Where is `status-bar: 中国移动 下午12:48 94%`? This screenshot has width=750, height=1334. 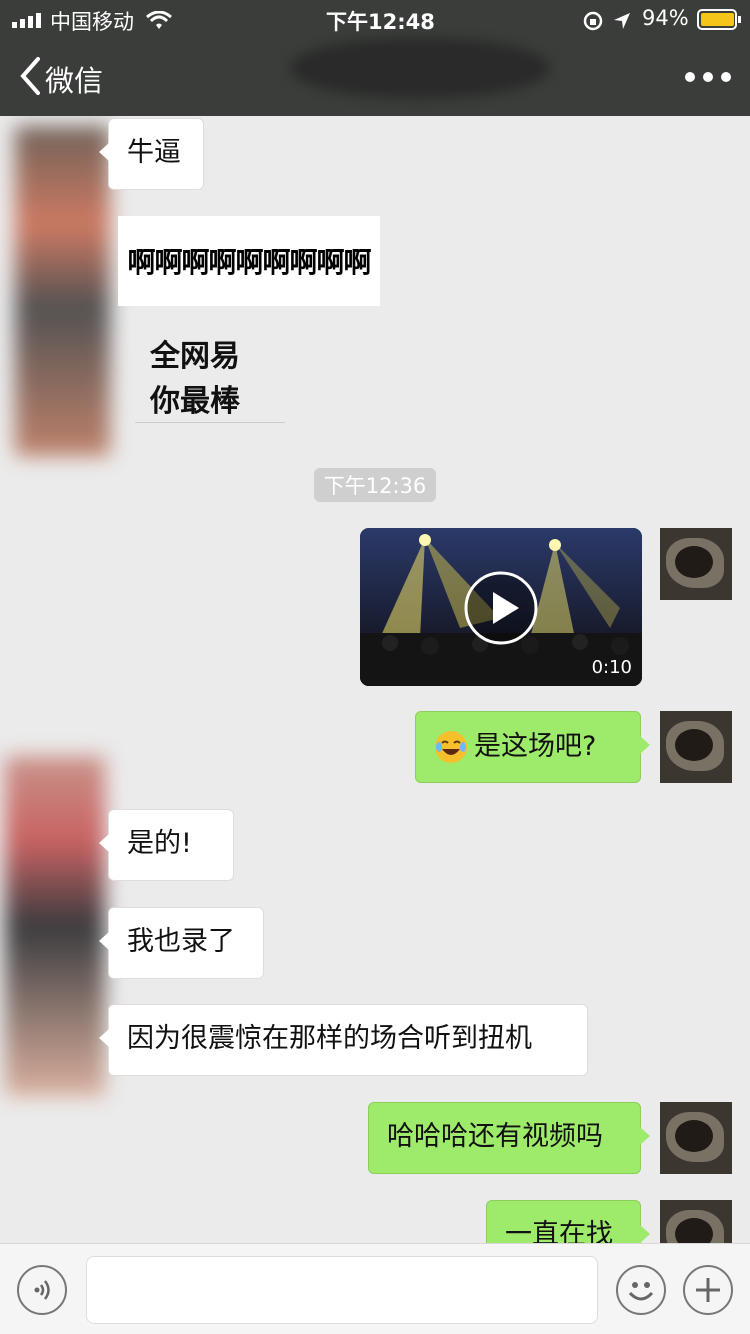 status-bar: 中国移动 下午12:48 94% is located at coordinates (375, 19).